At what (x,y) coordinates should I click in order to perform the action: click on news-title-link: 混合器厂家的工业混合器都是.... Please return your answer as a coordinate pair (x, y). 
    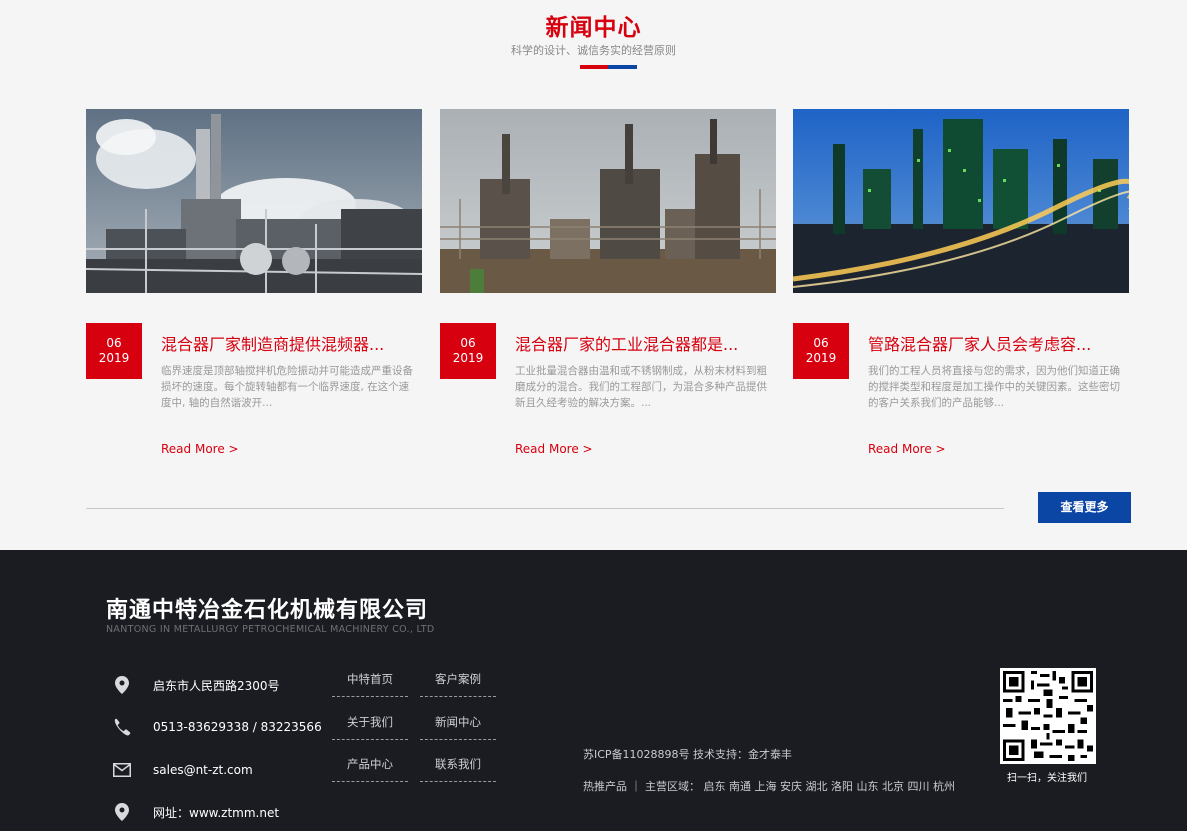
    Looking at the image, I should click on (644, 343).